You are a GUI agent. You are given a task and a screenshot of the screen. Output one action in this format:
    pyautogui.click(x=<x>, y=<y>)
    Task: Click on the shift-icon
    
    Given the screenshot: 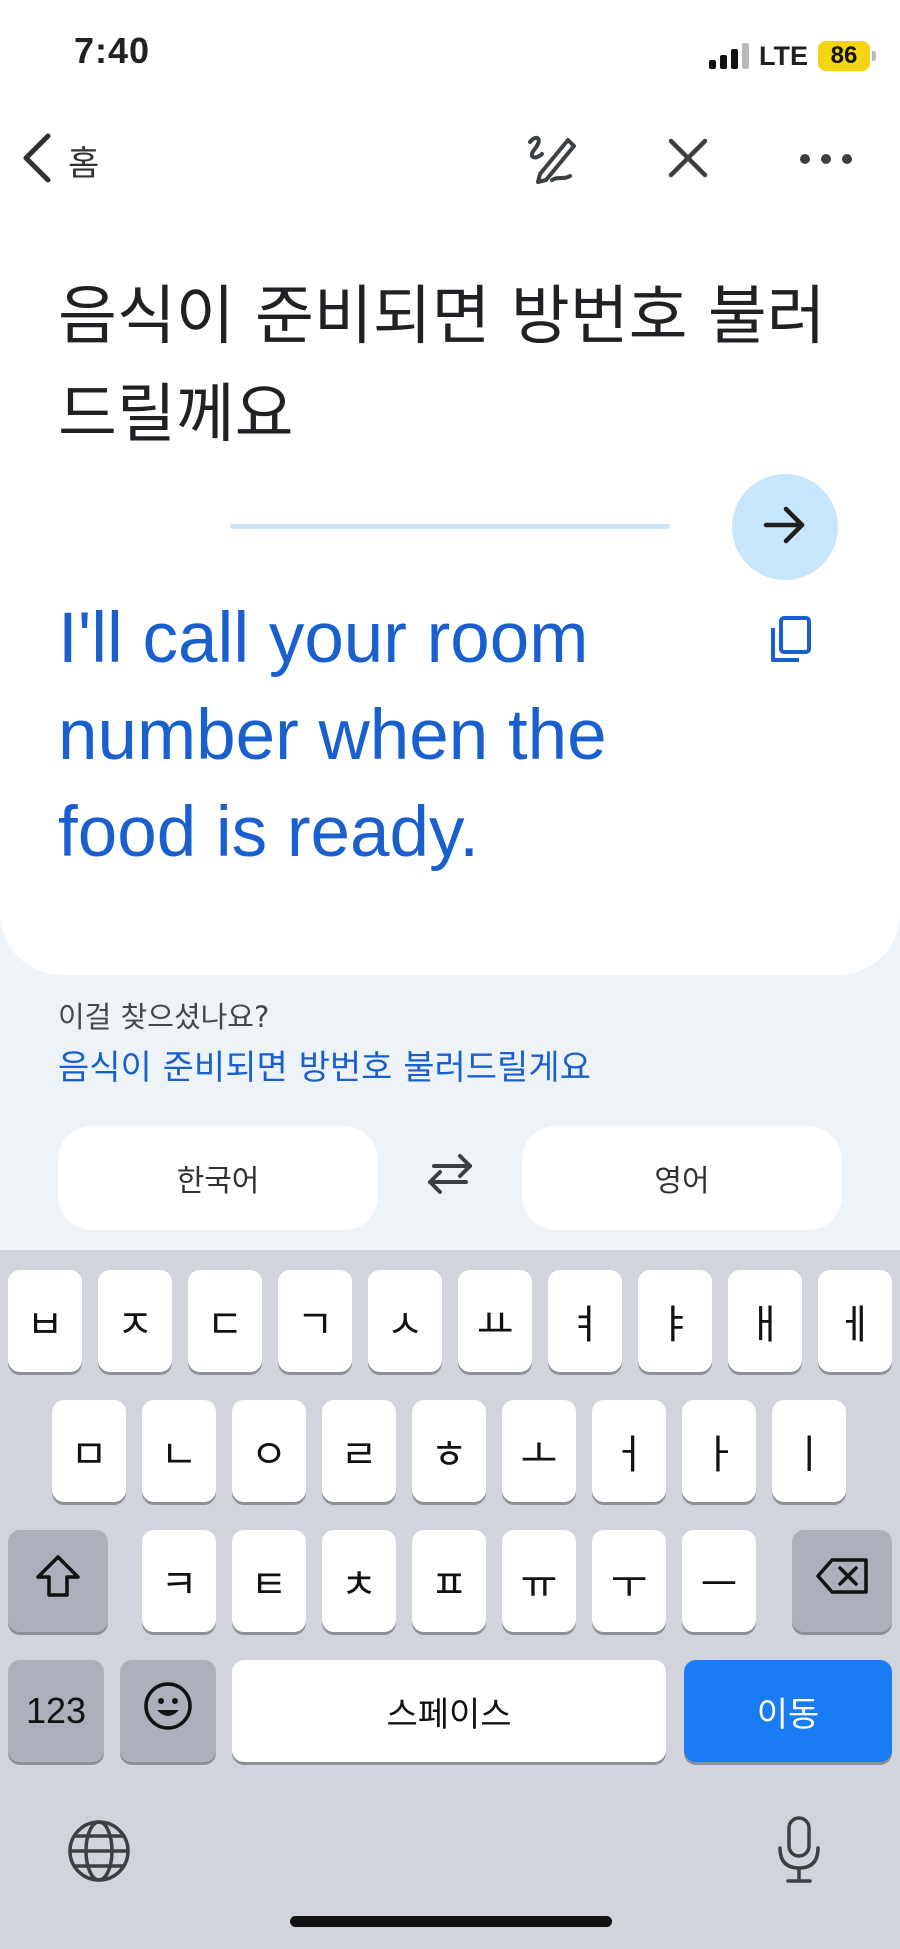 What is the action you would take?
    pyautogui.click(x=58, y=1581)
    